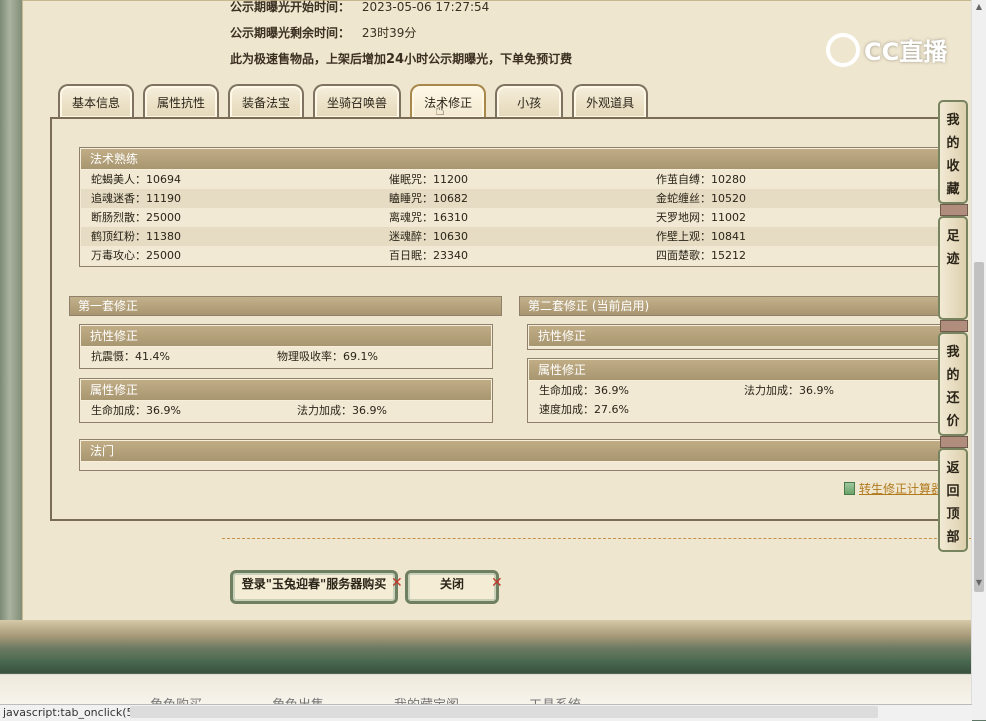  What do you see at coordinates (979, 583) in the screenshot?
I see `scroll-down-arrow-icon: ▼` at bounding box center [979, 583].